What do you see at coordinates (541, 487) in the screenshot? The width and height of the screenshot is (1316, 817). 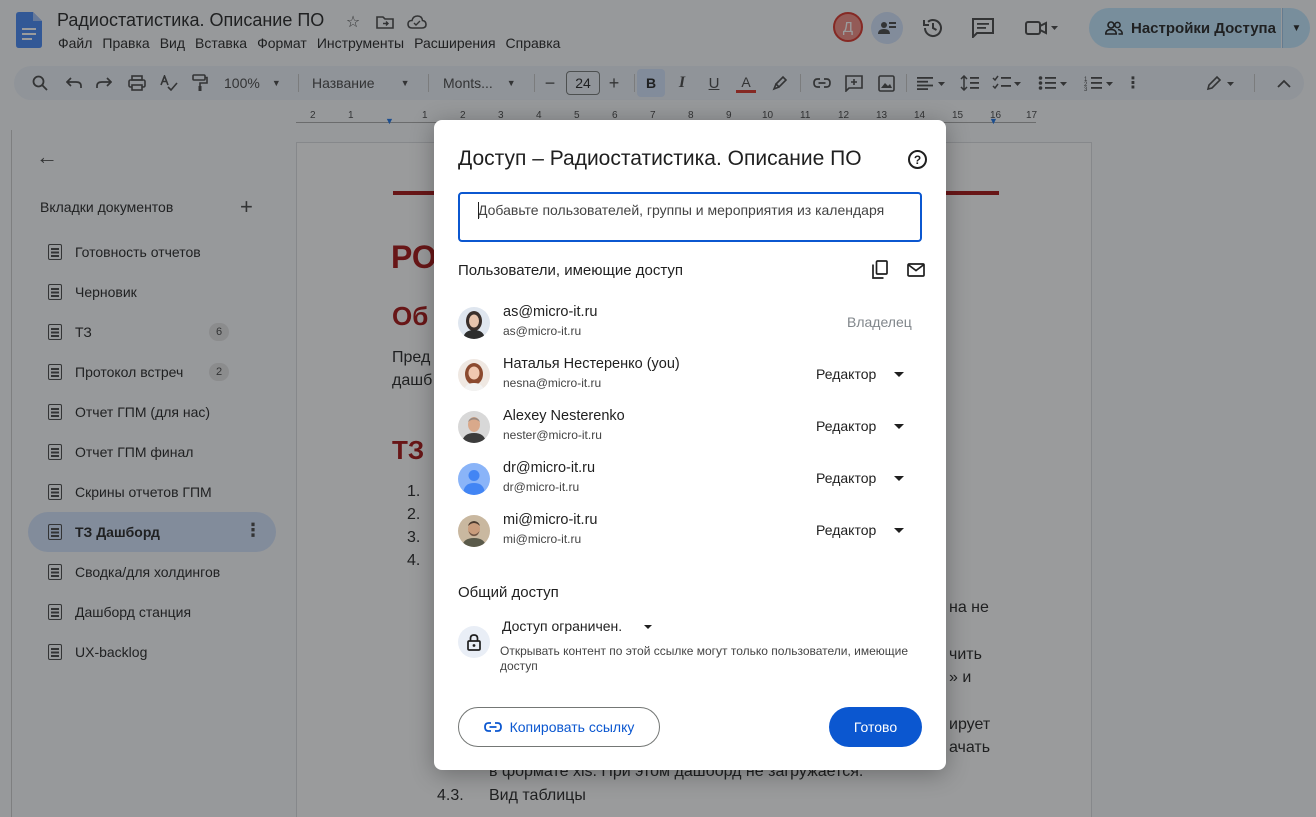 I see `user-email: dr@micro-it.ru` at bounding box center [541, 487].